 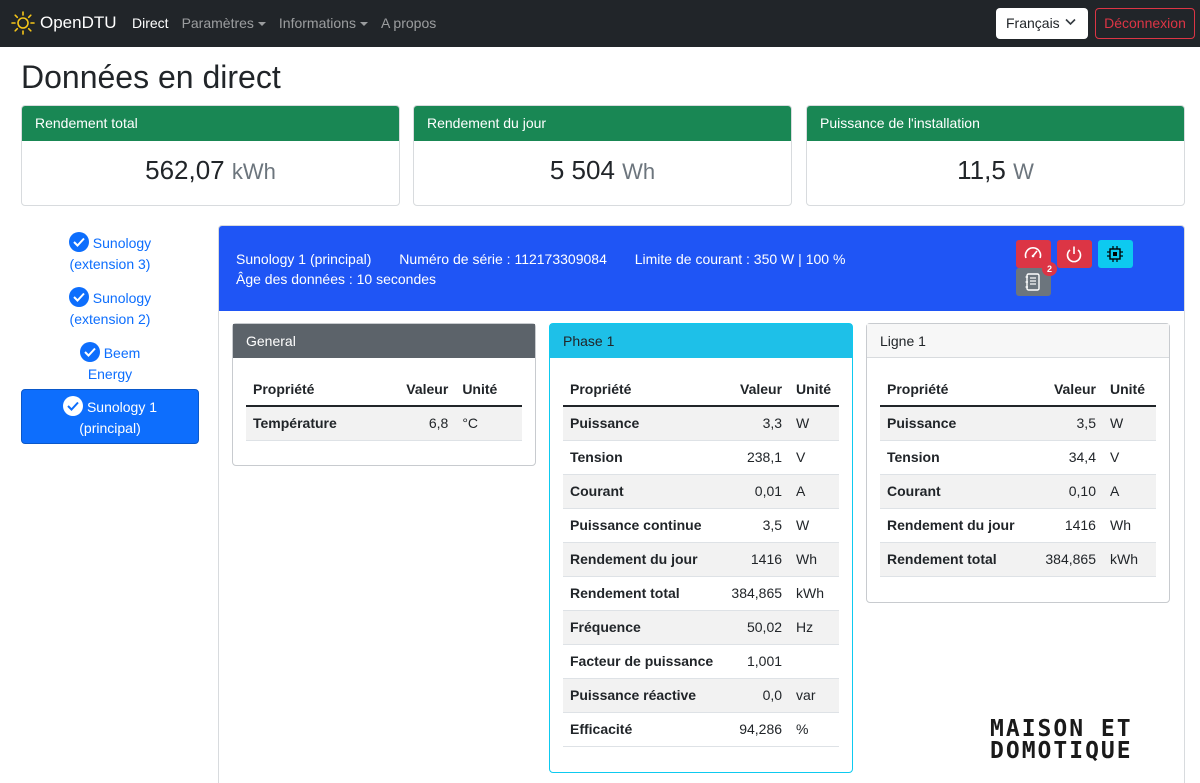 What do you see at coordinates (150, 23) in the screenshot?
I see `nav-direct: Direct` at bounding box center [150, 23].